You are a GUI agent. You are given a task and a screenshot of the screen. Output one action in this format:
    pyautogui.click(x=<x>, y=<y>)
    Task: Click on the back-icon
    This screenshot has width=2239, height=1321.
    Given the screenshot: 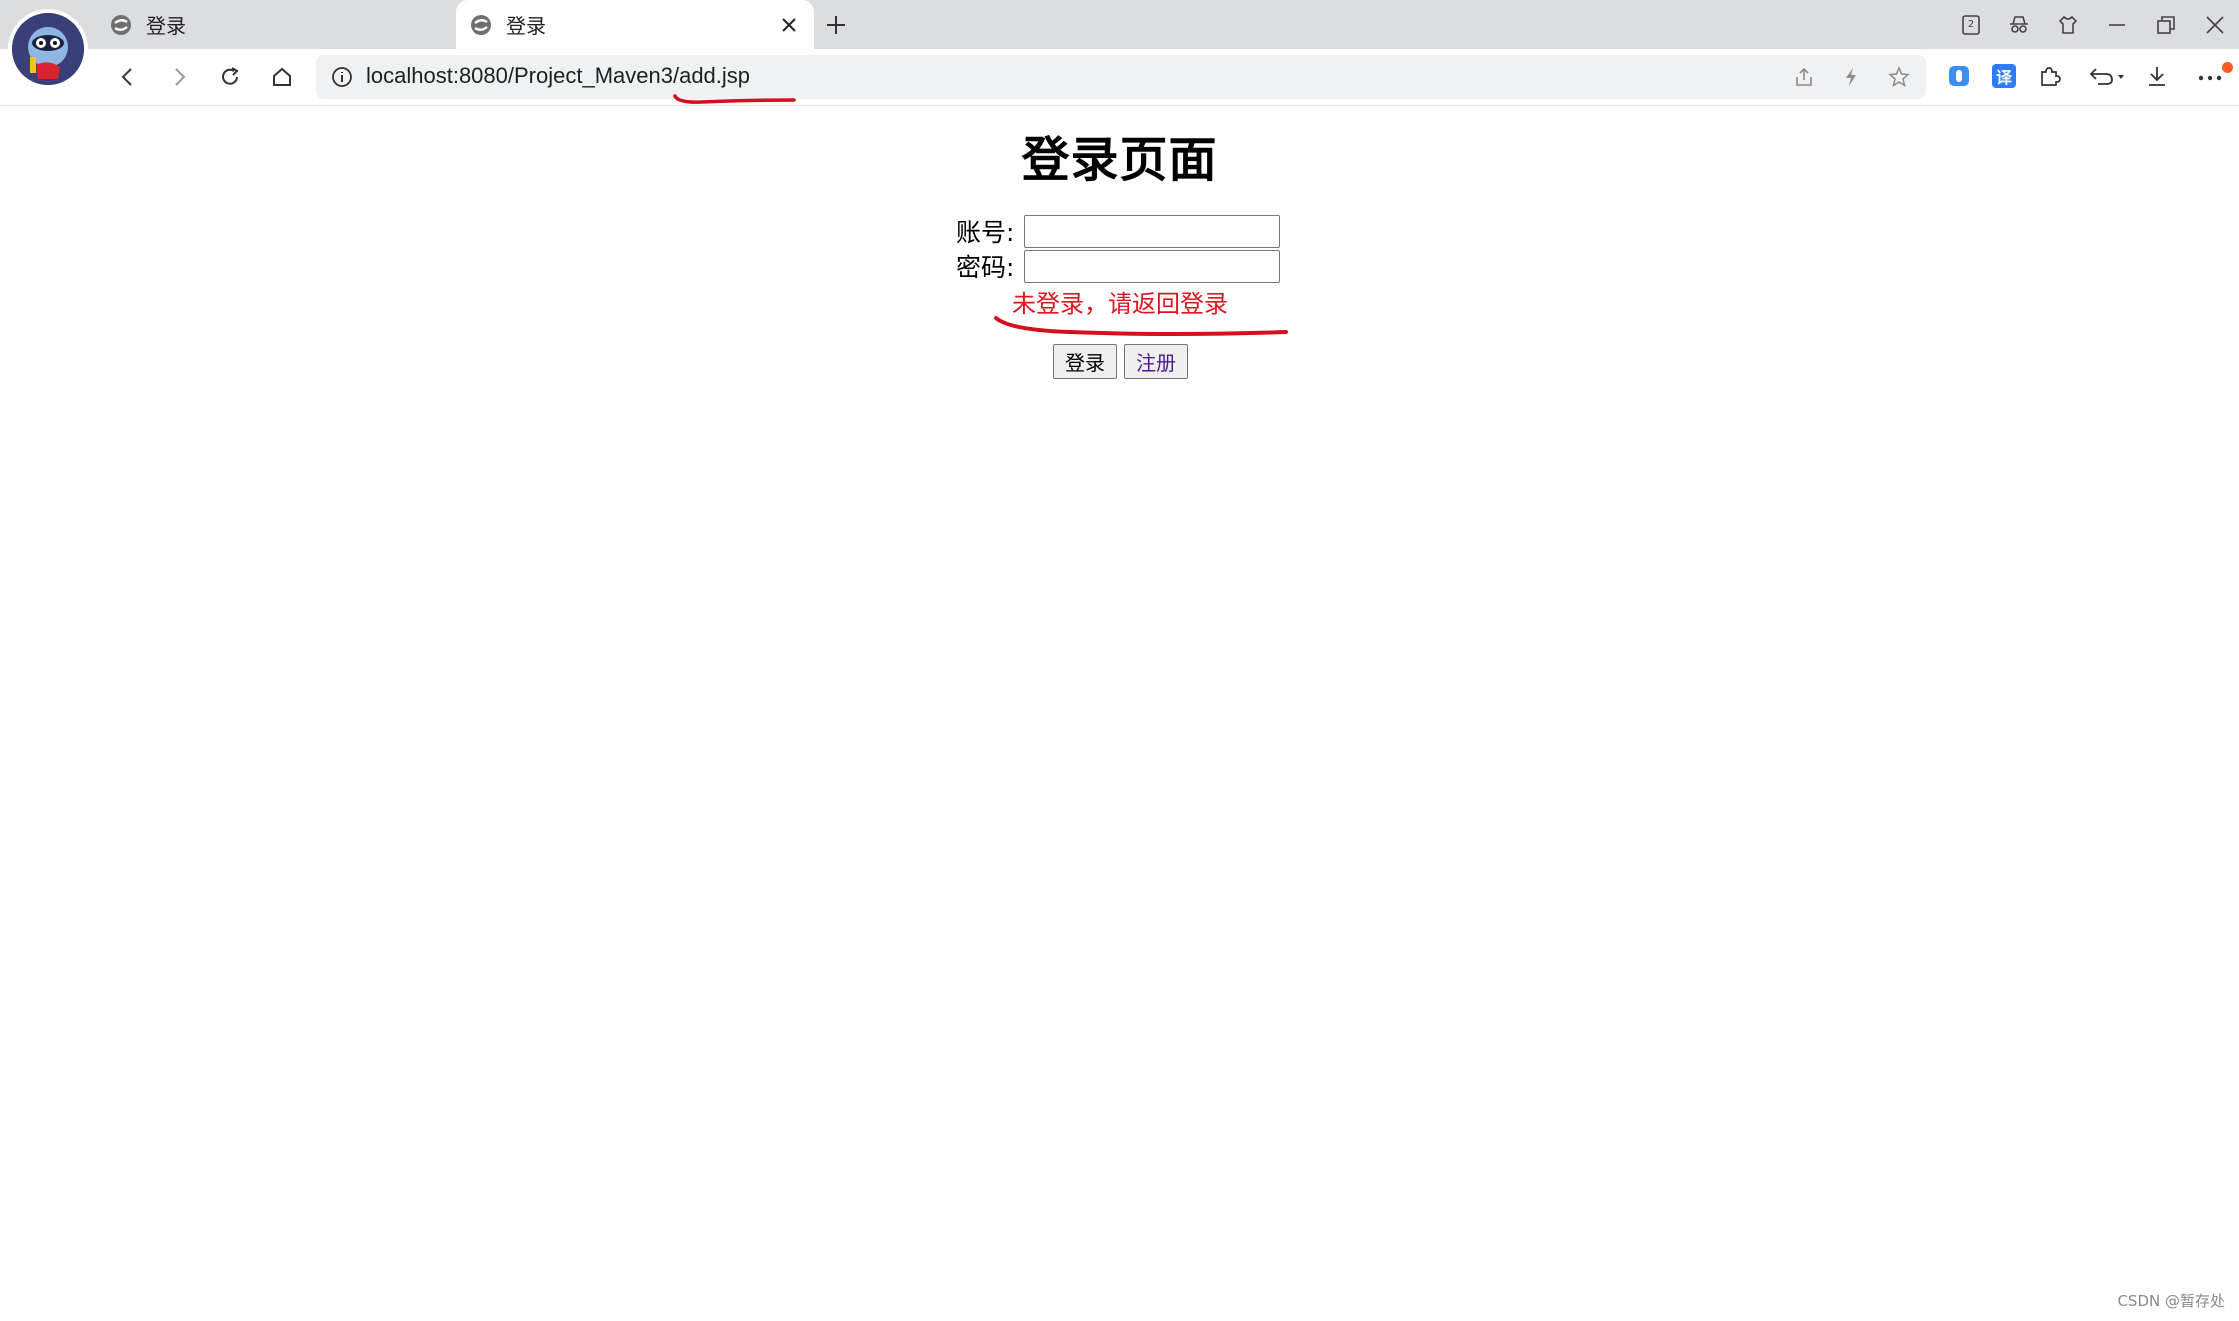 What is the action you would take?
    pyautogui.click(x=128, y=77)
    